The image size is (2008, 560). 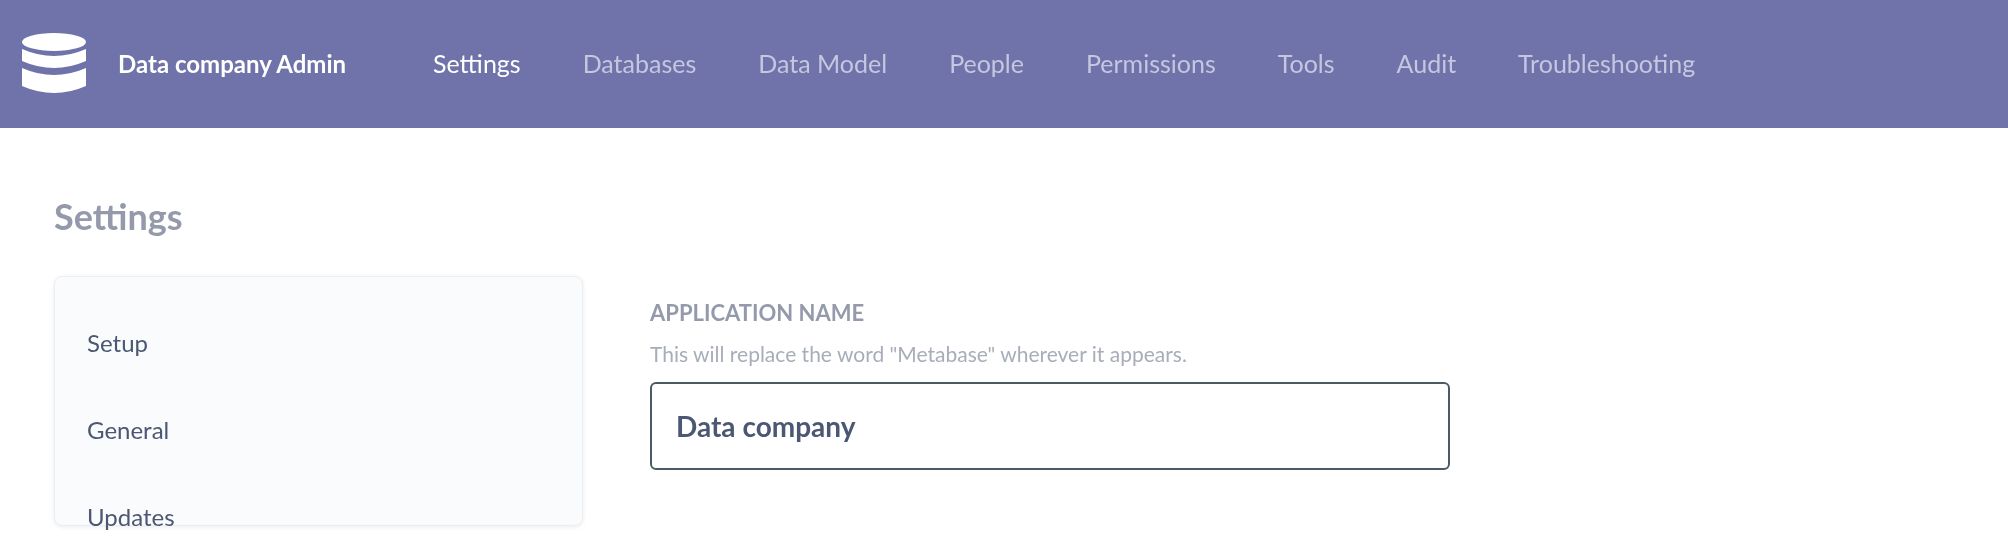 I want to click on nav-tab: Tools, so click(x=1306, y=64).